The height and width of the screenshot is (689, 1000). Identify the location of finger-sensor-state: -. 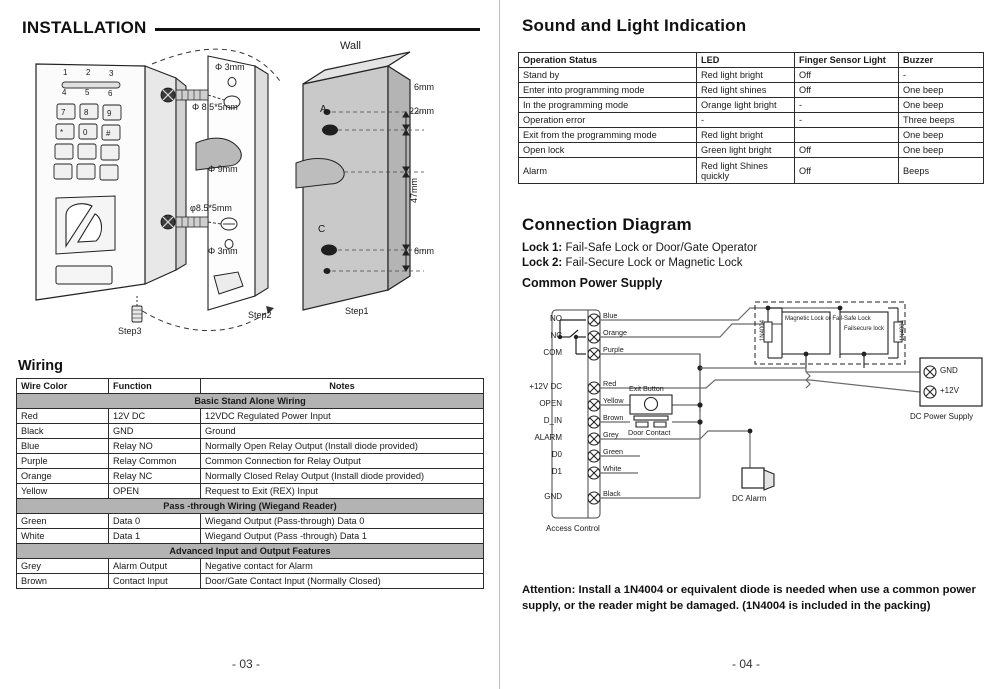
(846, 120).